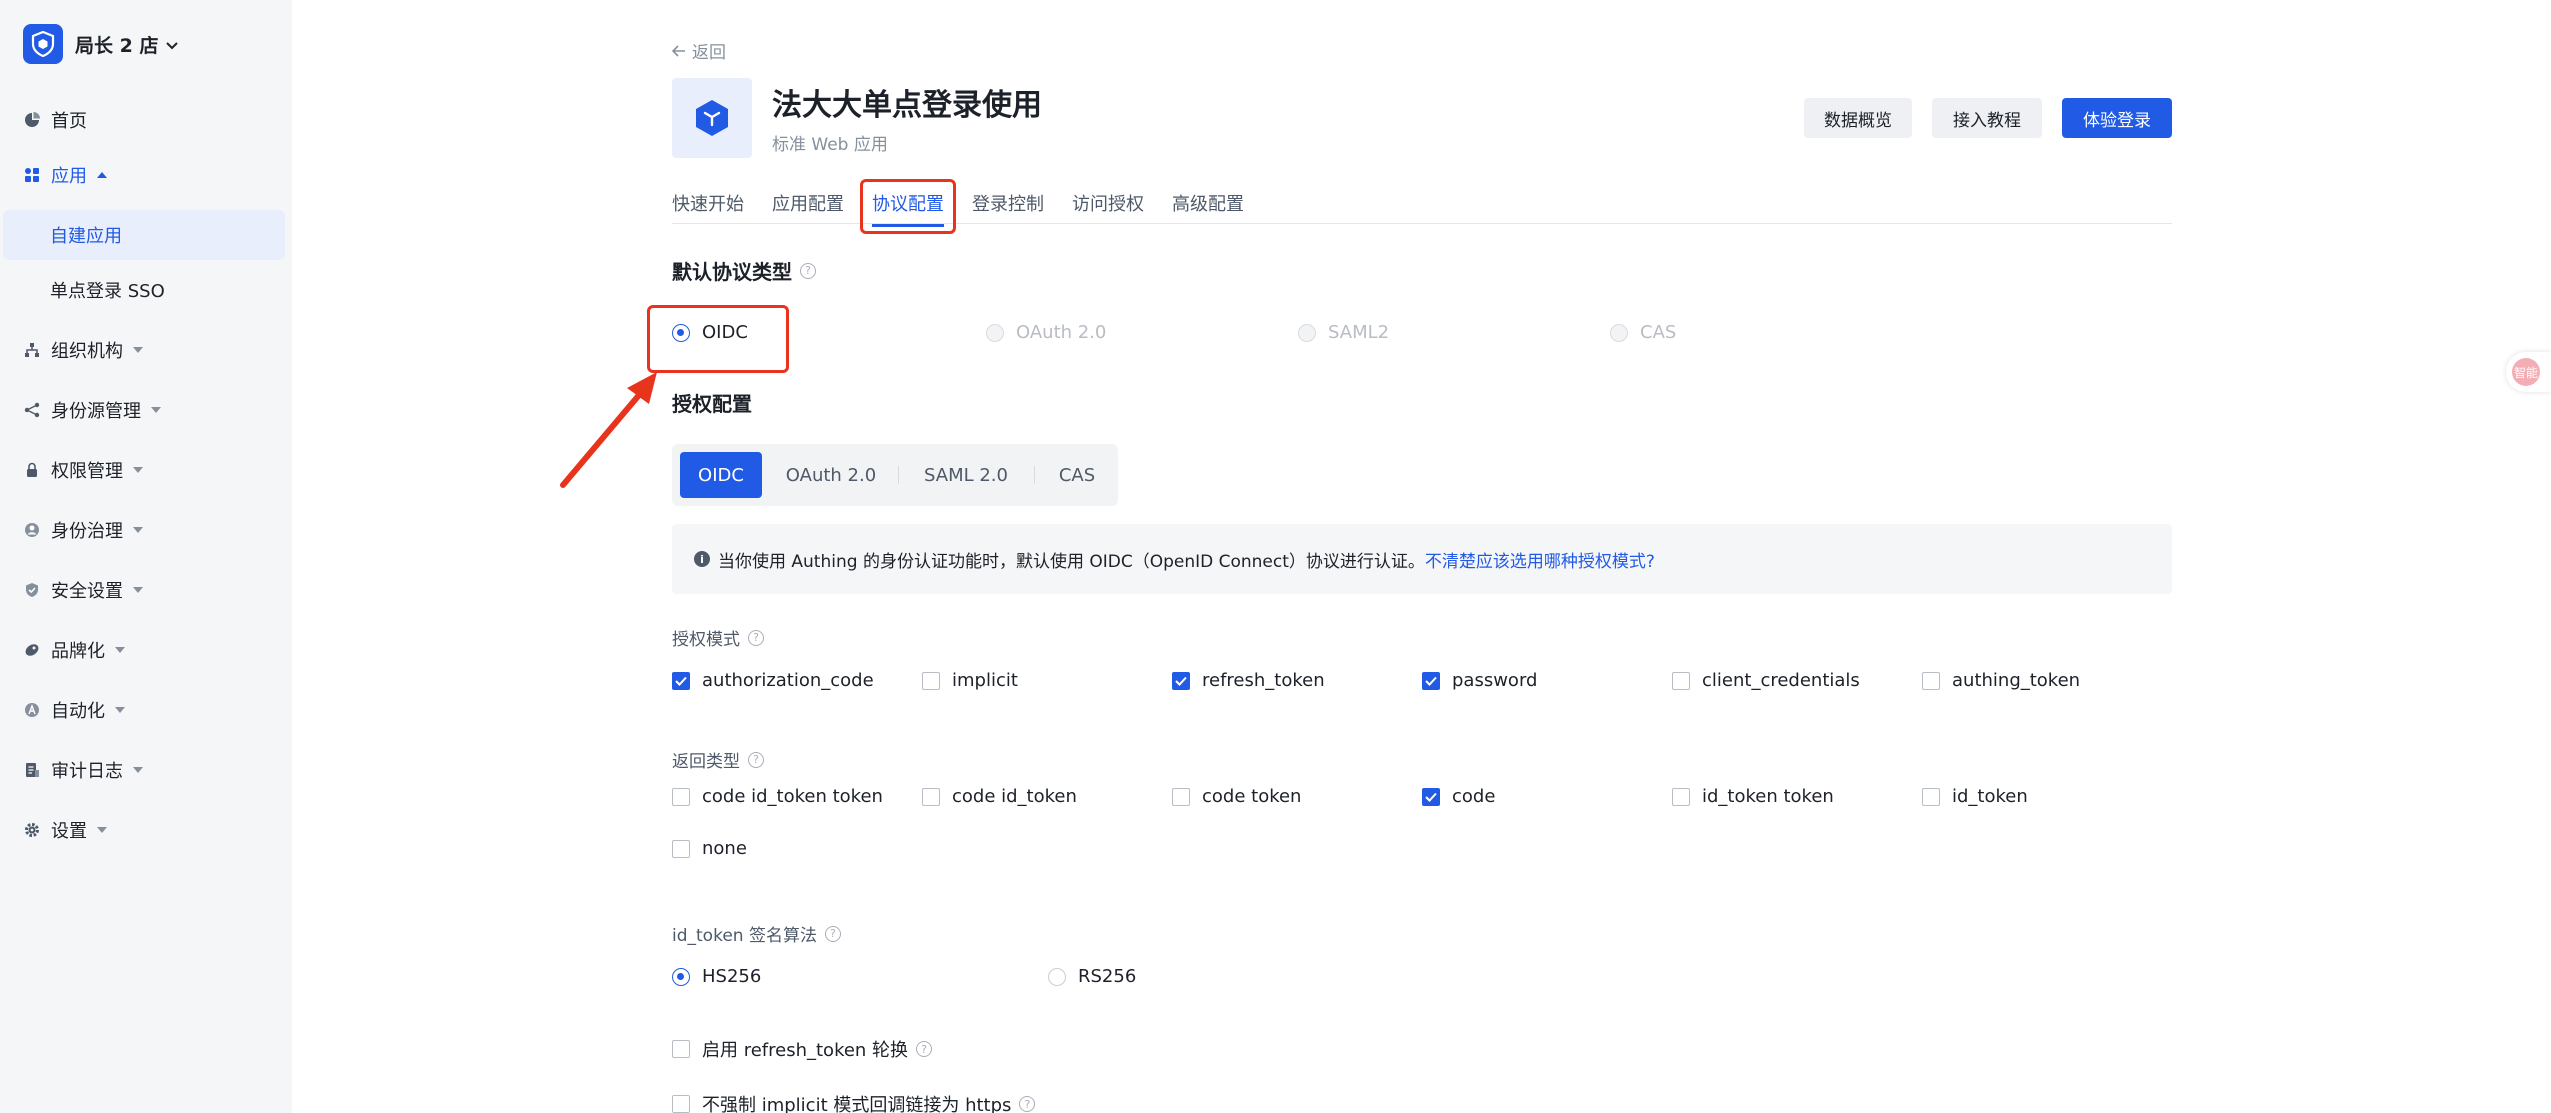 This screenshot has height=1113, width=2551. What do you see at coordinates (1422, 205) in the screenshot?
I see `tab-bar: 快速开始 应用配置 协议配置 登录控制 访问授权 高级配置` at bounding box center [1422, 205].